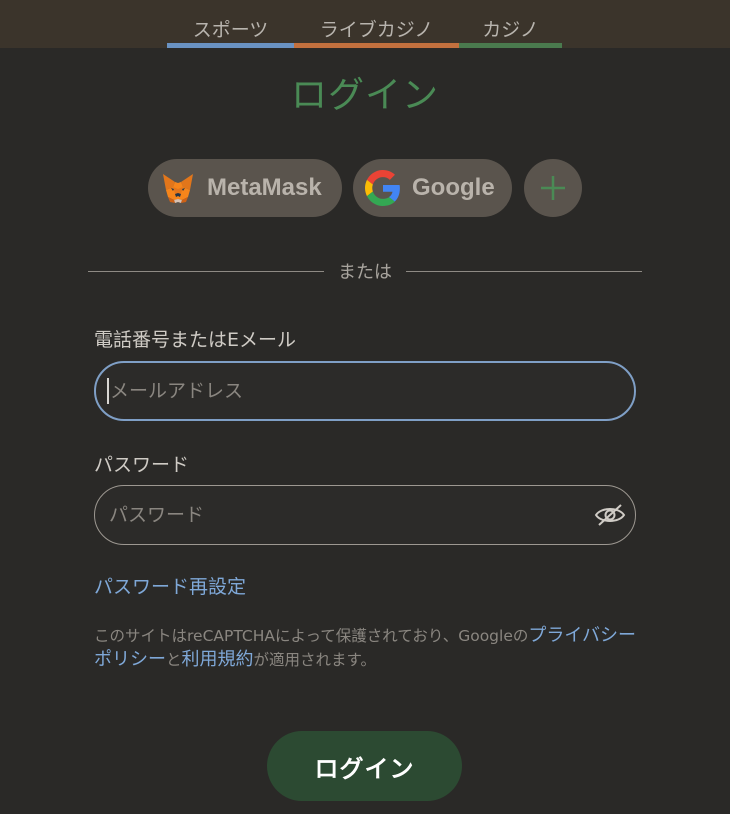 The width and height of the screenshot is (730, 814). Describe the element at coordinates (510, 30) in the screenshot. I see `tab-casino-label: カジノ` at that location.